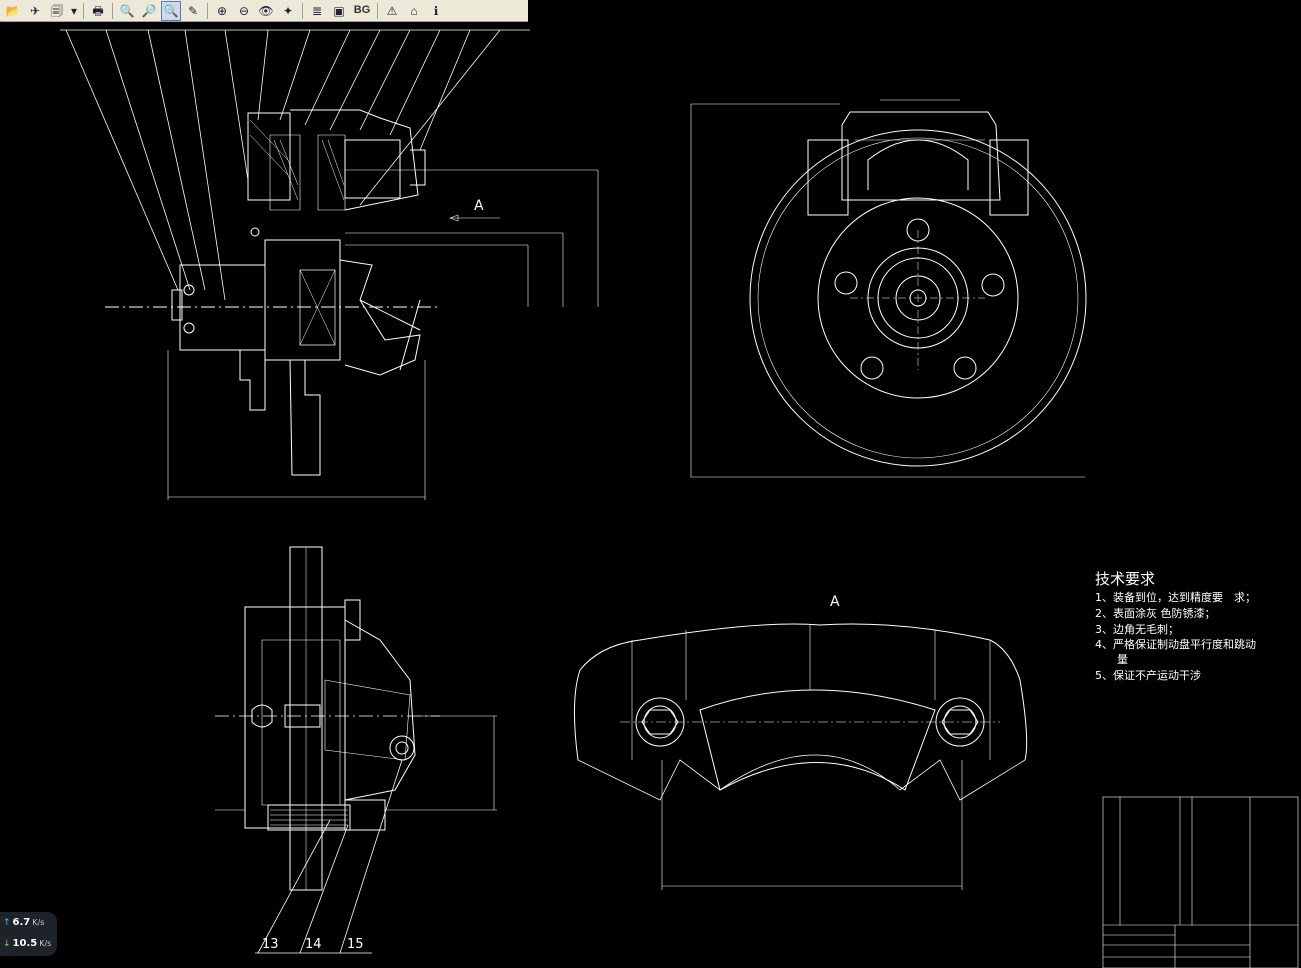 Image resolution: width=1301 pixels, height=968 pixels. Describe the element at coordinates (313, 944) in the screenshot. I see `part-number-14: 14` at that location.